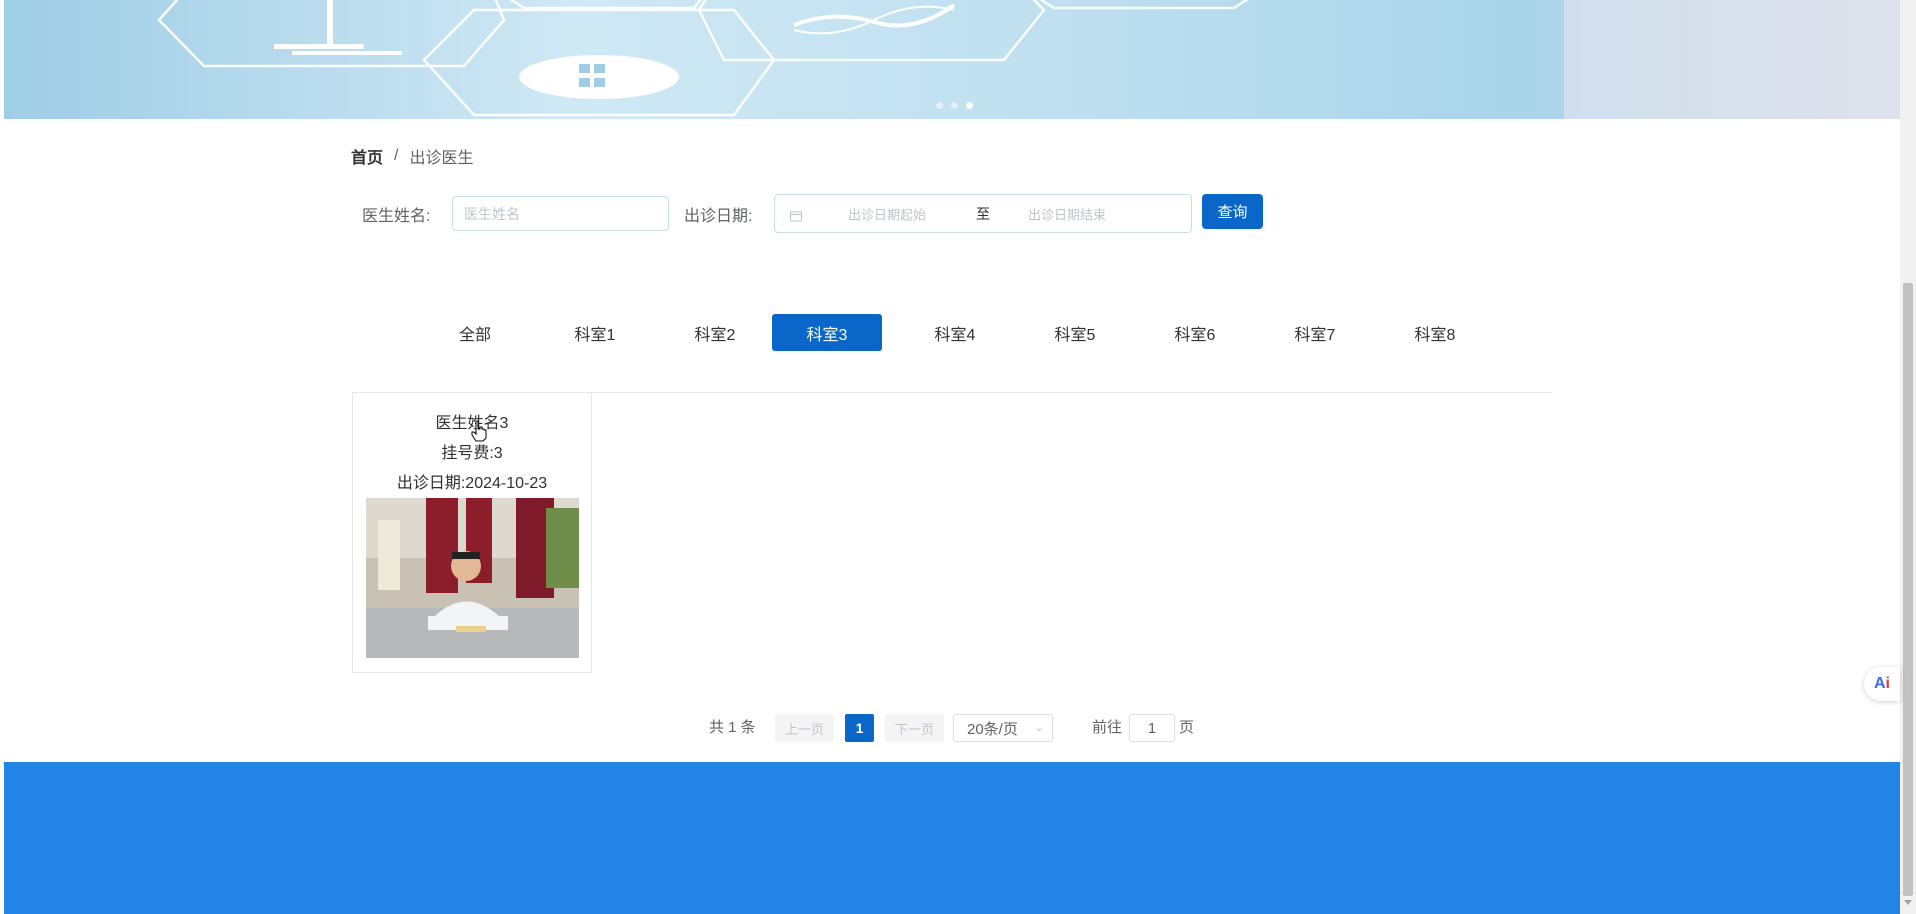 Image resolution: width=1916 pixels, height=914 pixels. Describe the element at coordinates (475, 332) in the screenshot. I see `tab-all: 全部` at that location.